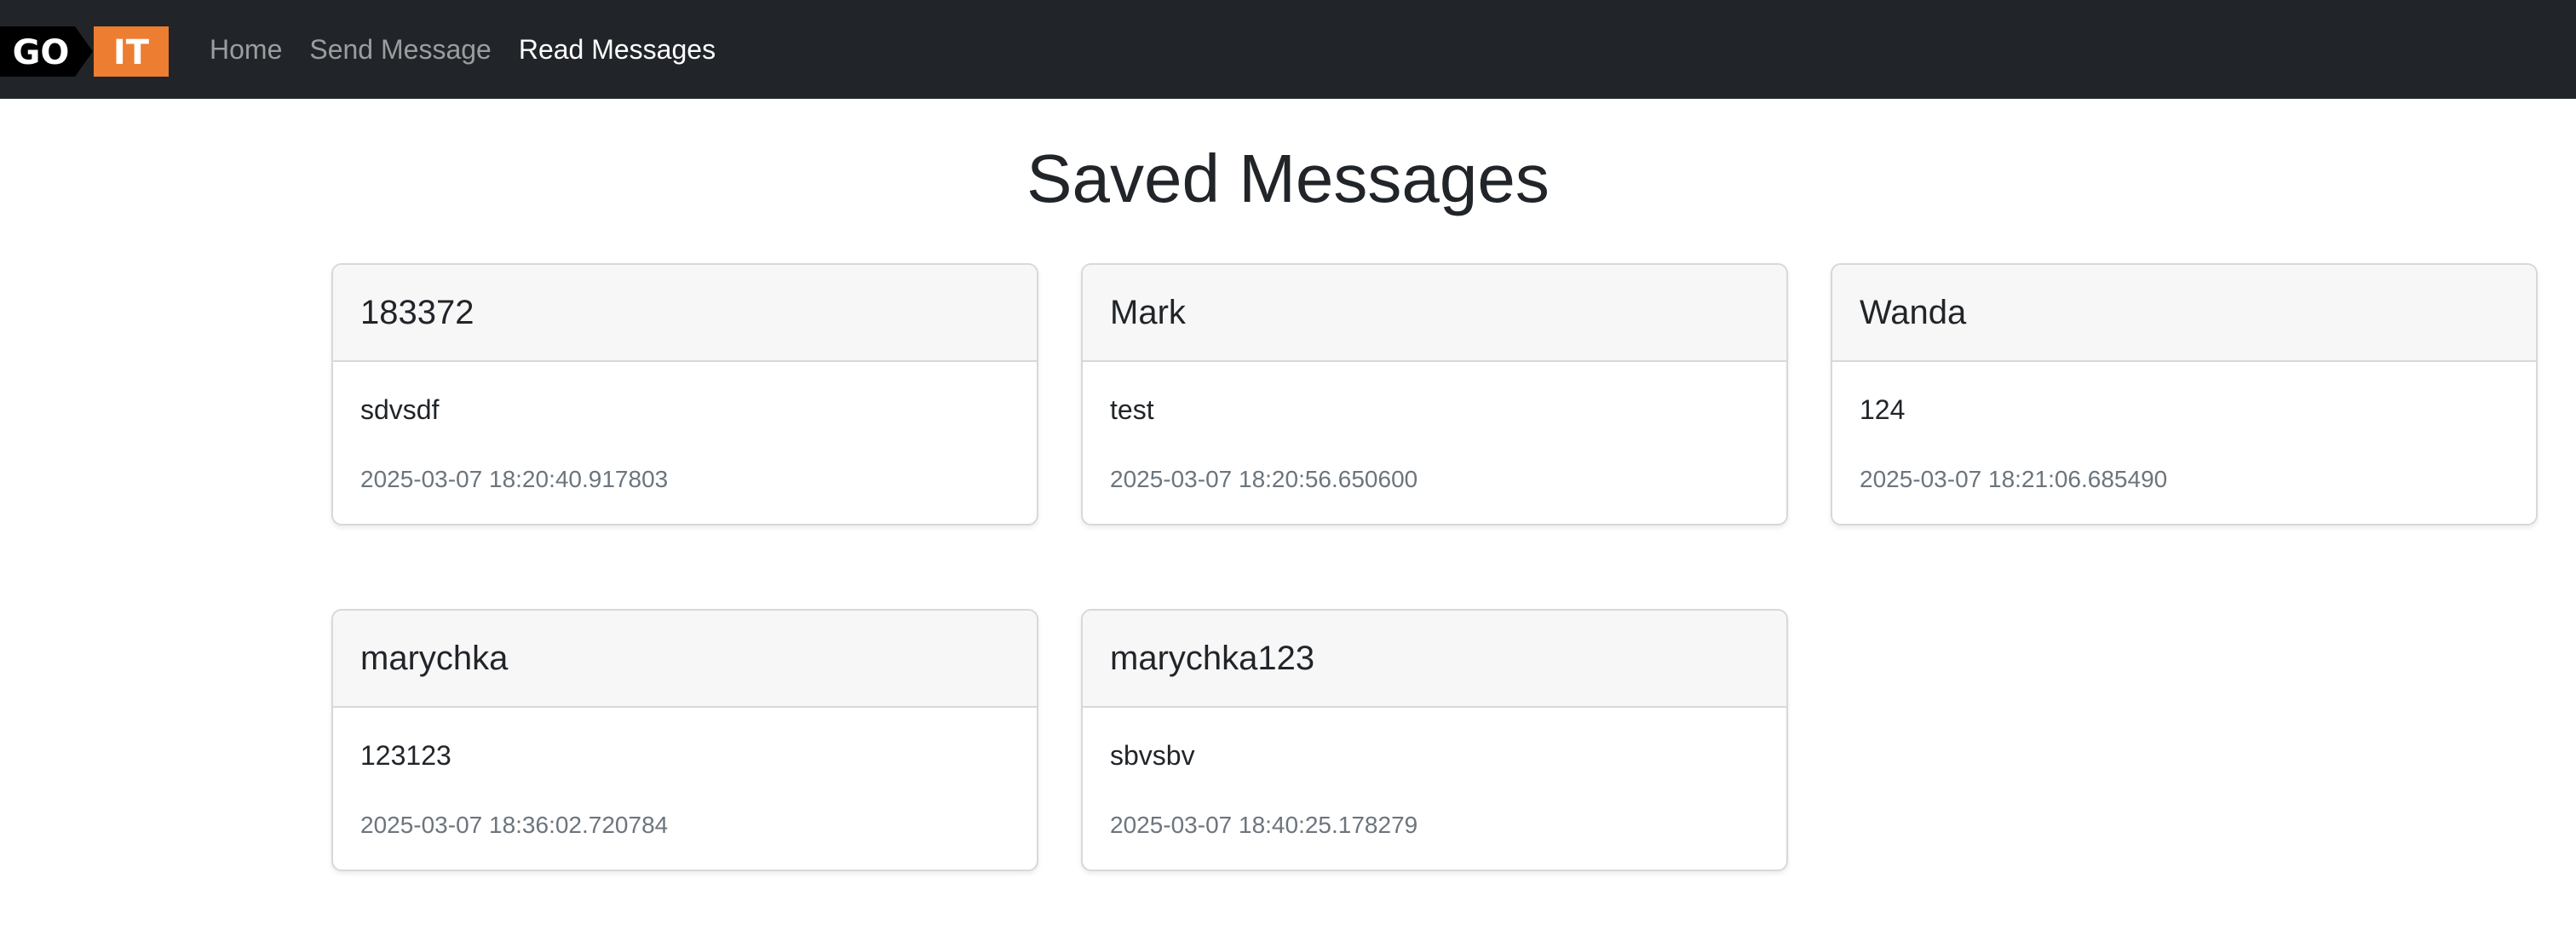 This screenshot has height=930, width=2576. I want to click on navbar: GO IT Home Send Message Read Messages, so click(1288, 49).